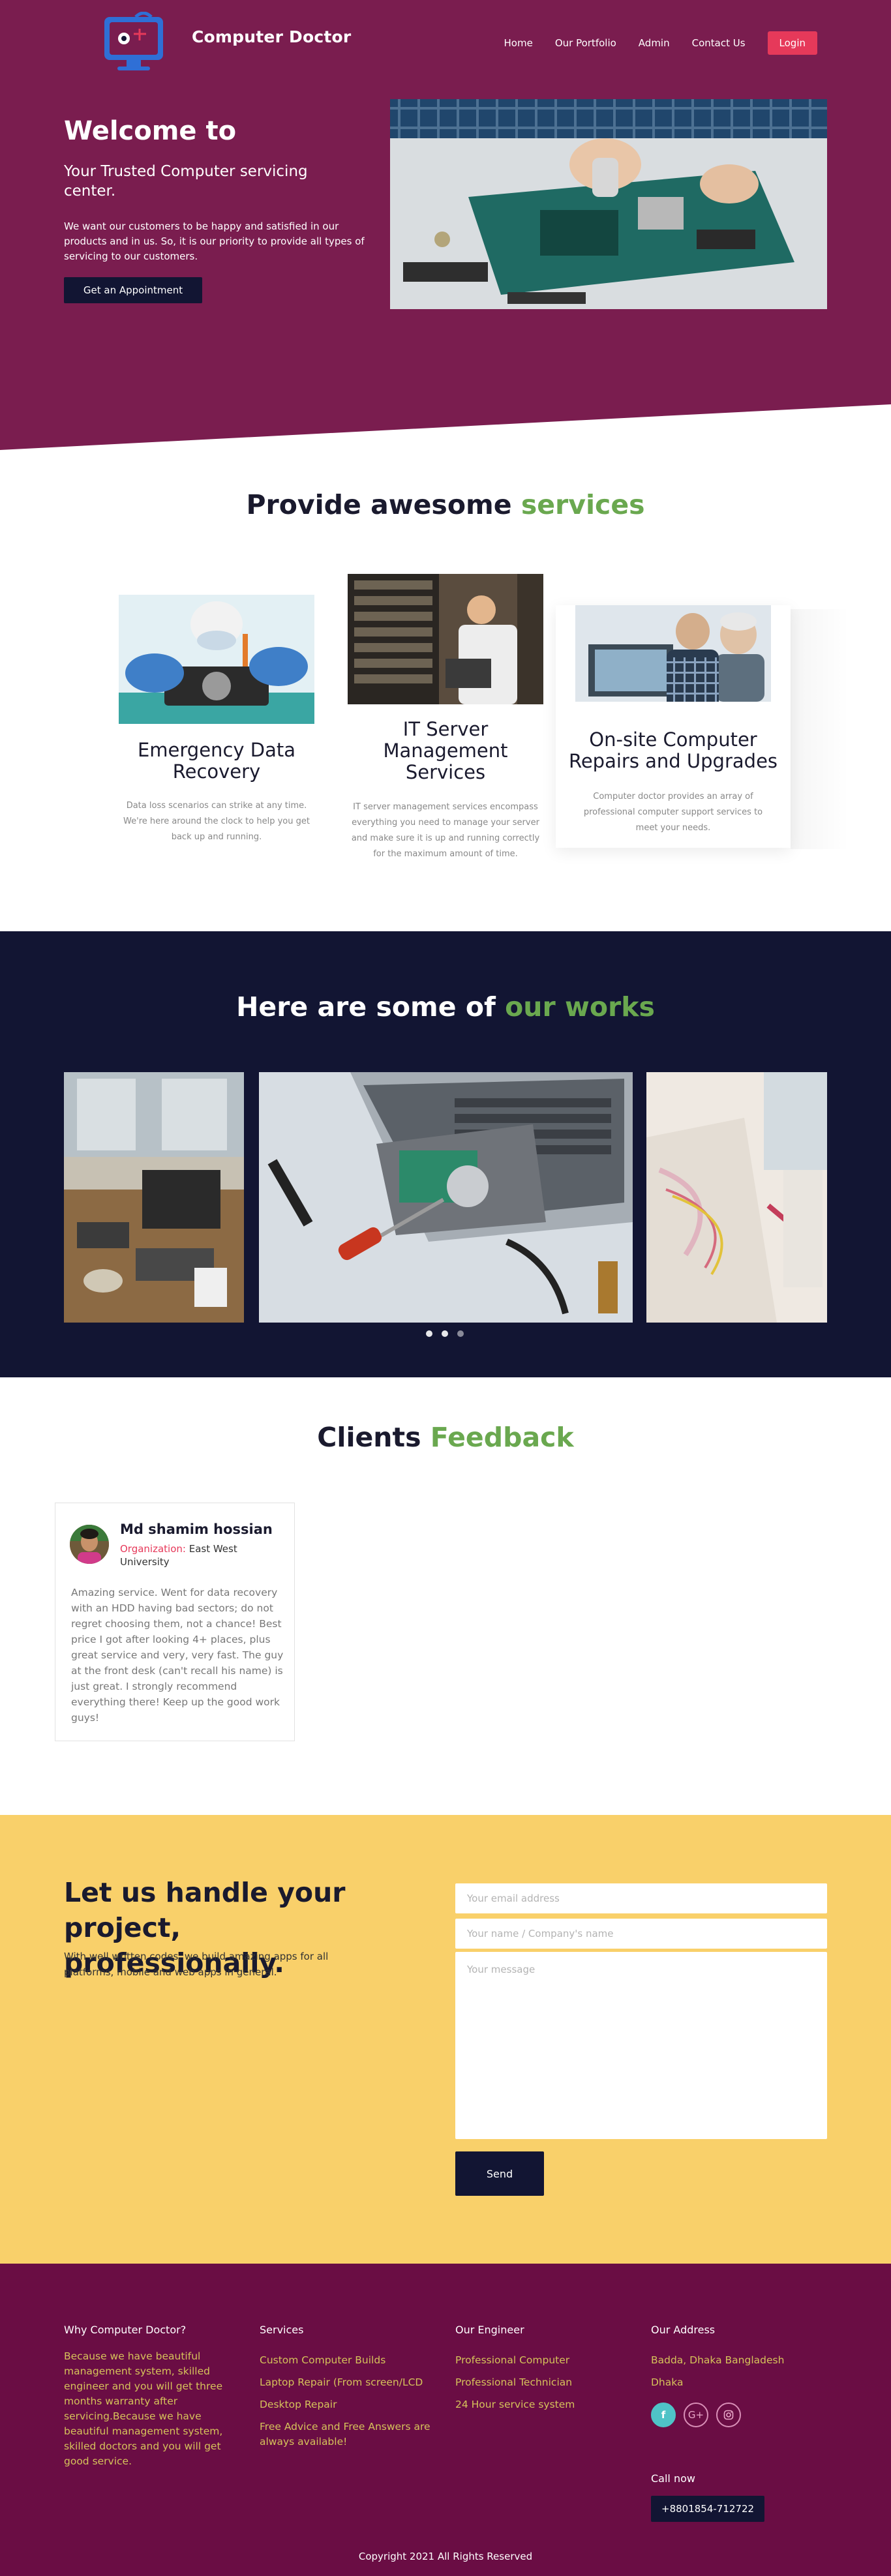 The width and height of the screenshot is (891, 2576). I want to click on services-title-main: Provide awesome, so click(383, 504).